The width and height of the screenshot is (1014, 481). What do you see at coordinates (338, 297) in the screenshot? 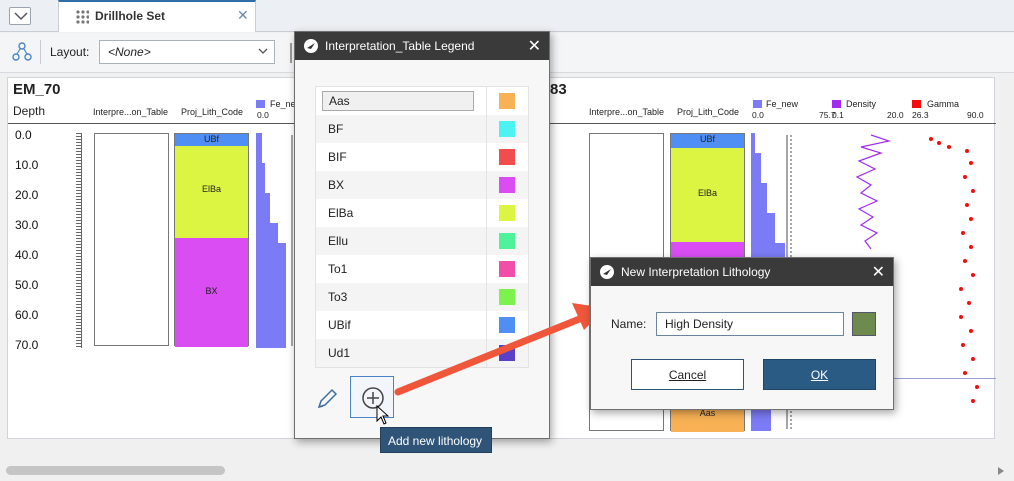
I see `legend-item-name: To3` at bounding box center [338, 297].